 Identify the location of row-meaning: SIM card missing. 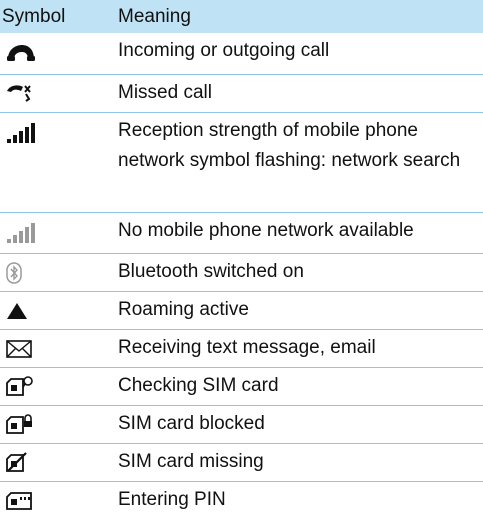
(191, 461).